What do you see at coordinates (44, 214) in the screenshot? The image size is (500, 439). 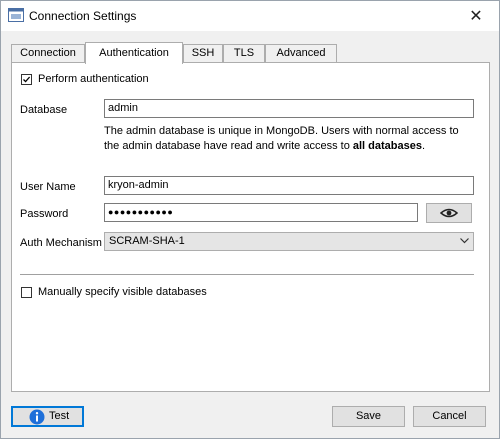 I see `password-label: Password` at bounding box center [44, 214].